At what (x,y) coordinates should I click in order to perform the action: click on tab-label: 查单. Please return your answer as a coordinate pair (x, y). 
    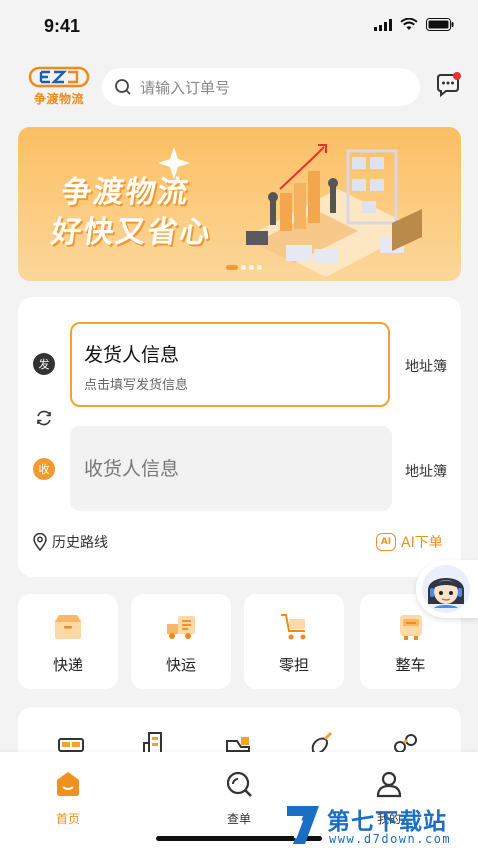
    Looking at the image, I should click on (238, 819).